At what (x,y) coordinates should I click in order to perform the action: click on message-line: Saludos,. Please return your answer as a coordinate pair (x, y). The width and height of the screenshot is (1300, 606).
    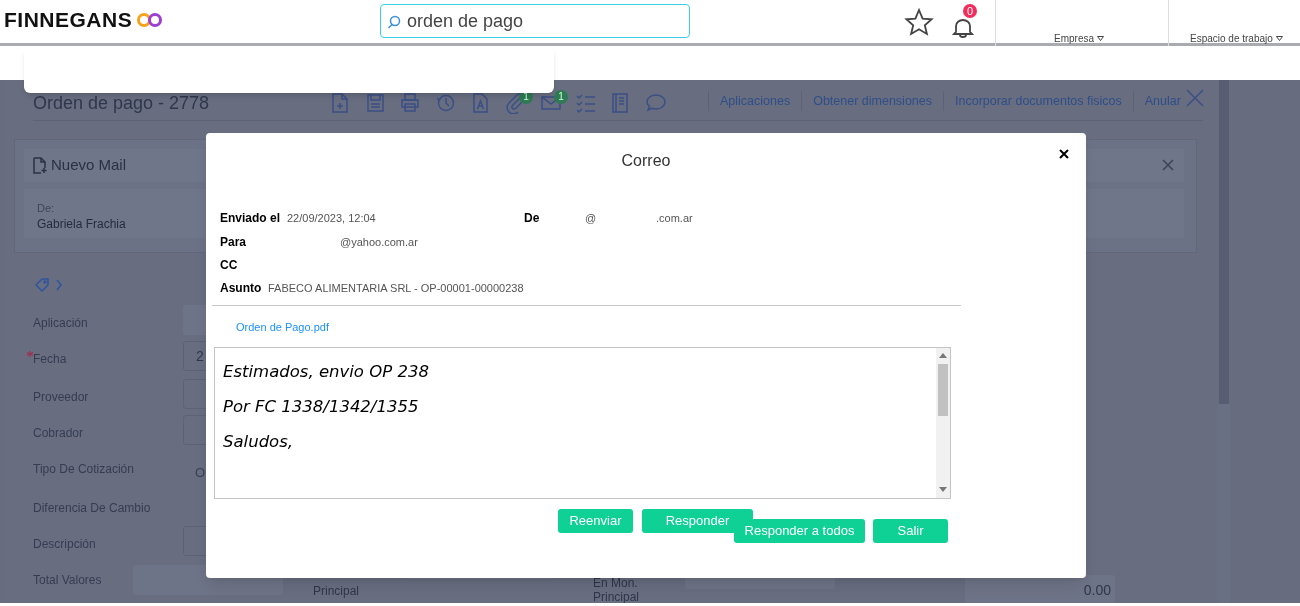
    Looking at the image, I should click on (259, 442).